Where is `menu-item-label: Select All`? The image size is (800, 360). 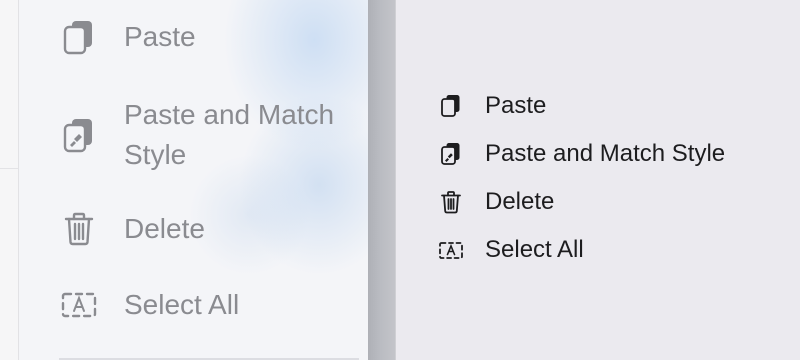
menu-item-label: Select All is located at coordinates (534, 249).